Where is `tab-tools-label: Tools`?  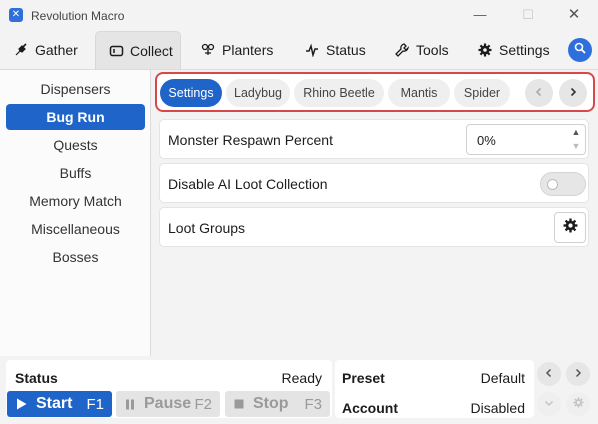 tab-tools-label: Tools is located at coordinates (432, 50).